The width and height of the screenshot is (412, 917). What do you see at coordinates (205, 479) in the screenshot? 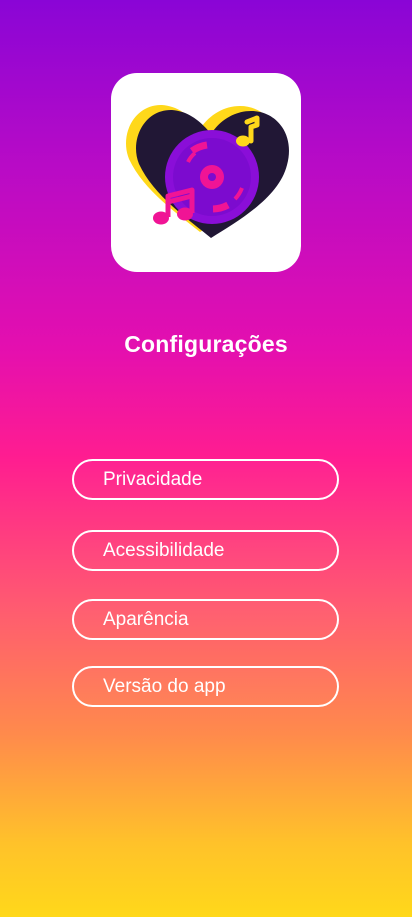
I see `privacy-button: Privacidade` at bounding box center [205, 479].